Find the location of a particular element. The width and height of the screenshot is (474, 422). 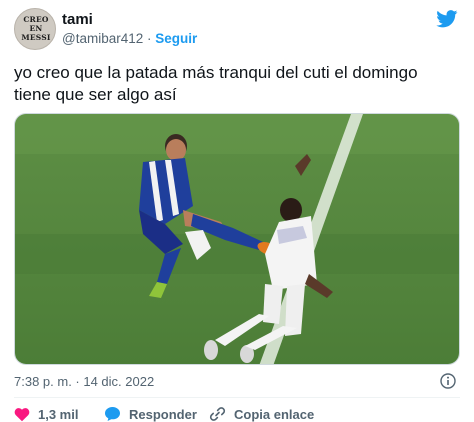

tweet-timestamp: 7:38 p. m. · 14 dic. 2022 is located at coordinates (84, 381).